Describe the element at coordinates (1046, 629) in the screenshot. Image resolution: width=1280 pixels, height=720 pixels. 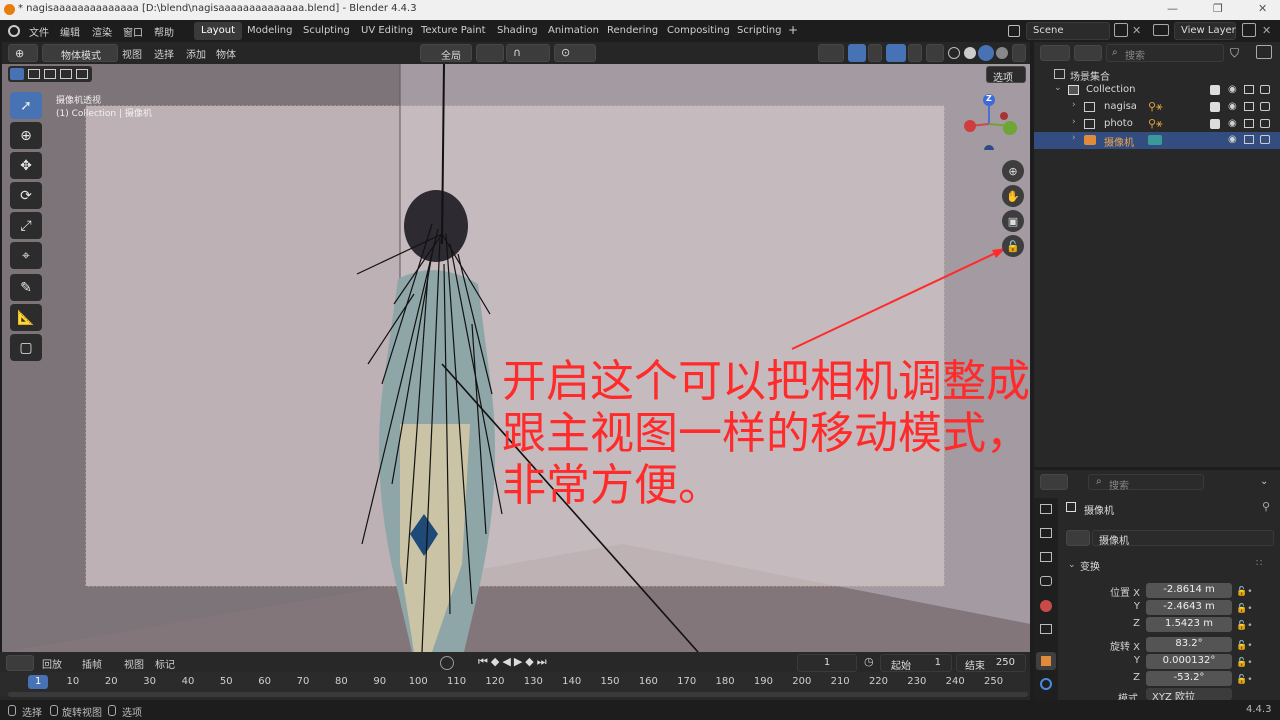
I see `collection-tab` at that location.